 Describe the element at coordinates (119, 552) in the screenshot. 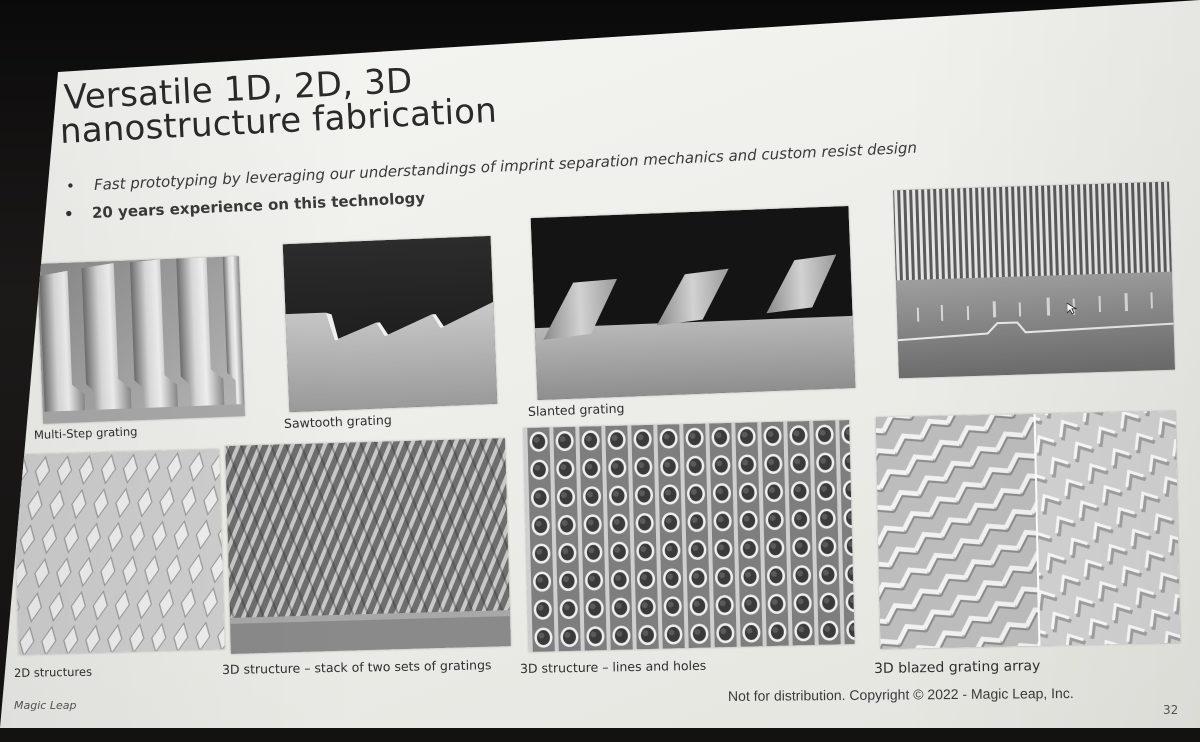

I see `2d-structures-image` at that location.